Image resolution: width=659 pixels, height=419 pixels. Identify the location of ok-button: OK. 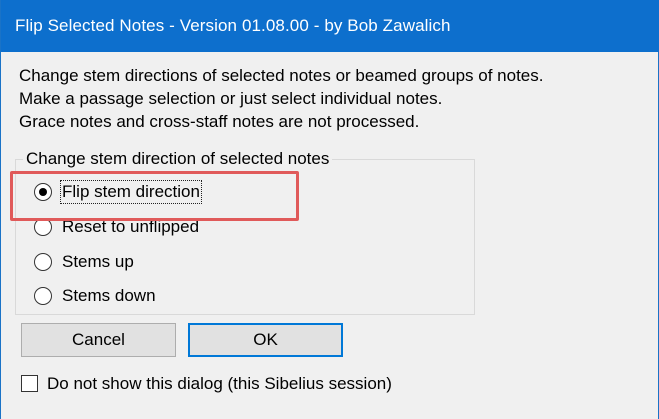
(265, 340).